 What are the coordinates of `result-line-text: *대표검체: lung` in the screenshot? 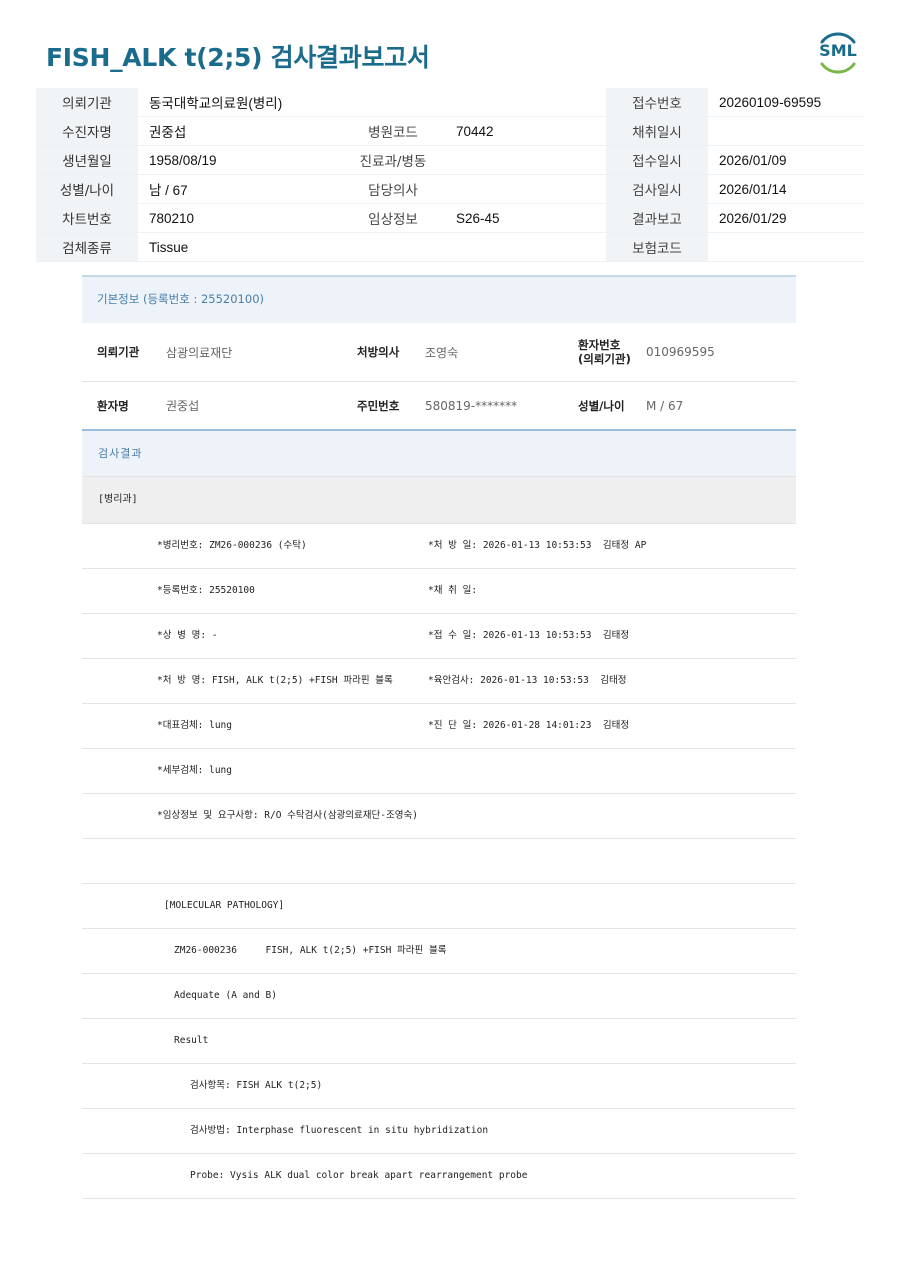 It's located at (194, 725).